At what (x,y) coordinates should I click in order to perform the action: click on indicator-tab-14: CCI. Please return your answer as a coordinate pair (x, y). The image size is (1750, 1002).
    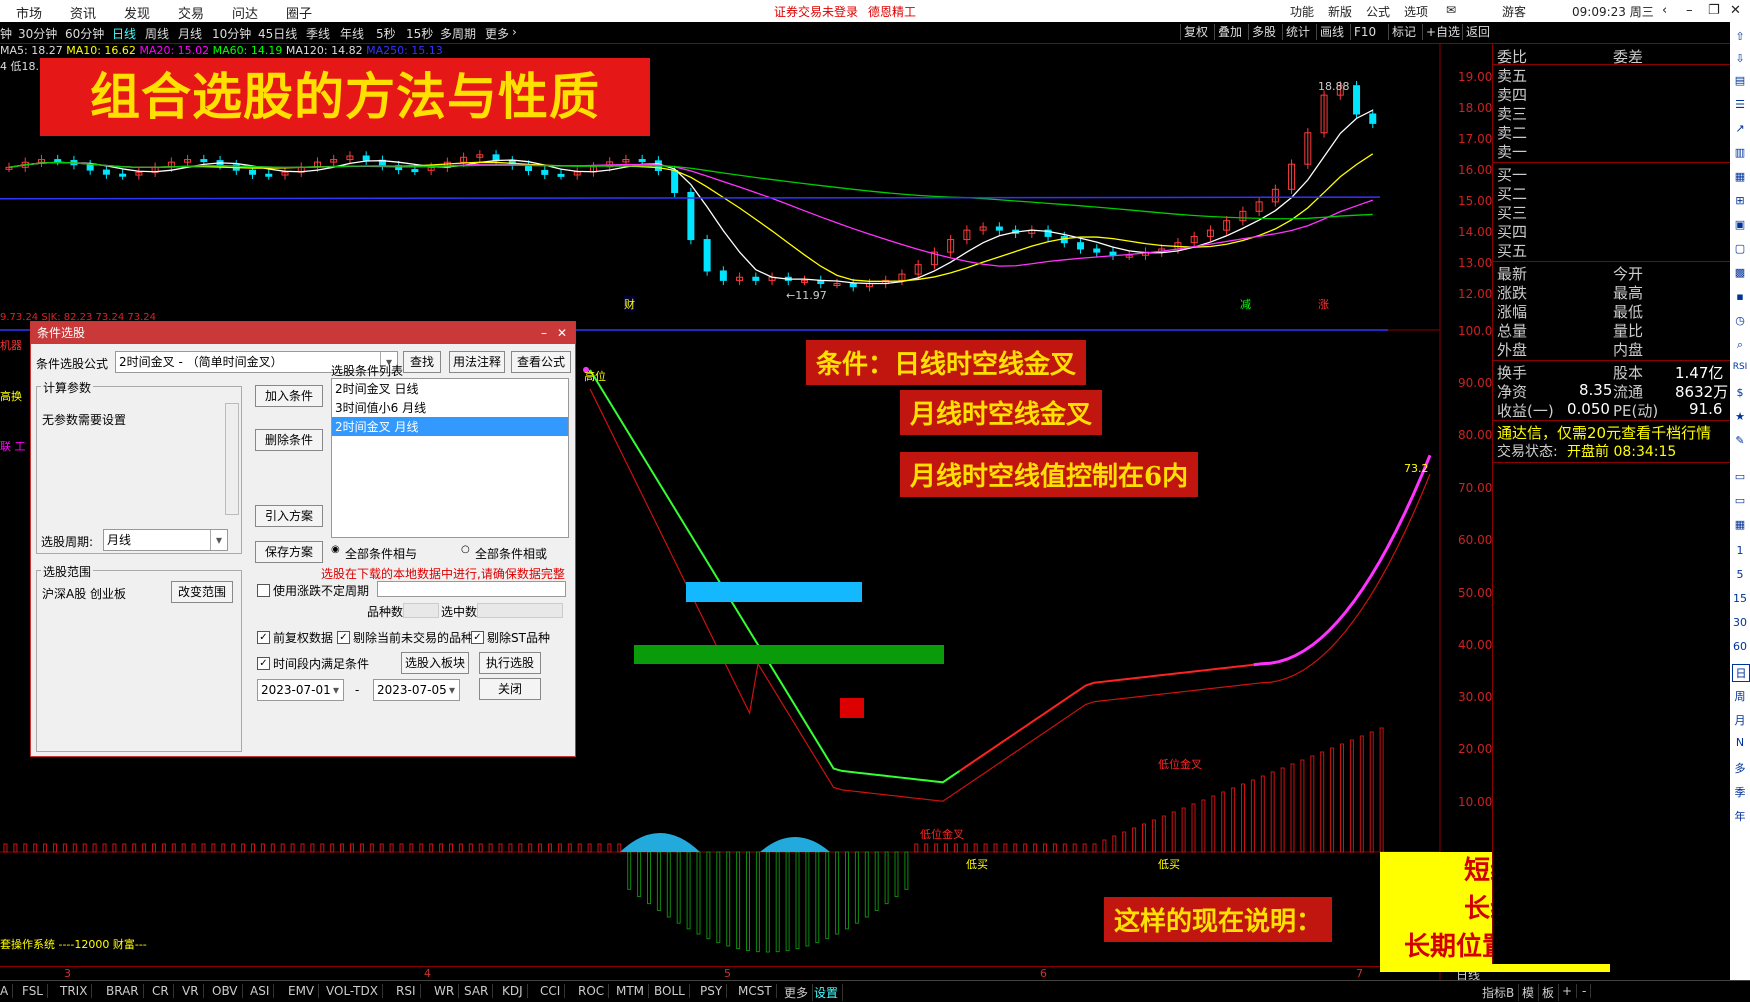
    Looking at the image, I should click on (553, 991).